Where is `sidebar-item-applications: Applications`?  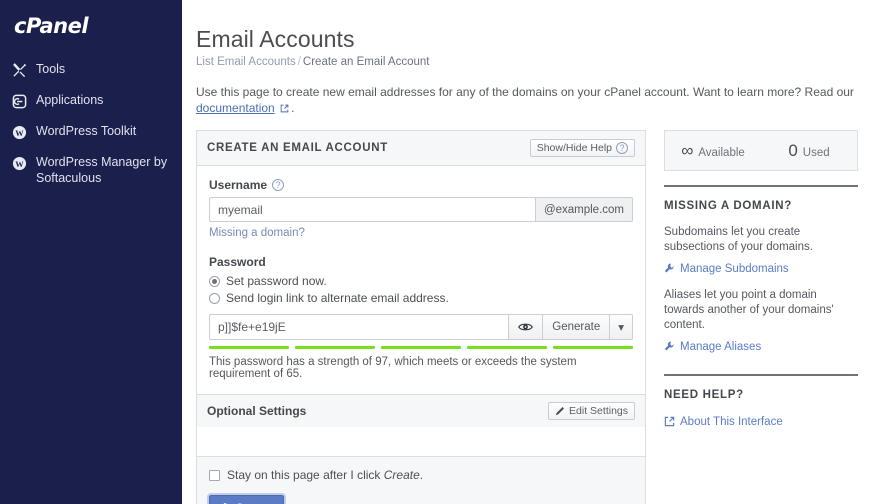
sidebar-item-applications: Applications is located at coordinates (91, 100).